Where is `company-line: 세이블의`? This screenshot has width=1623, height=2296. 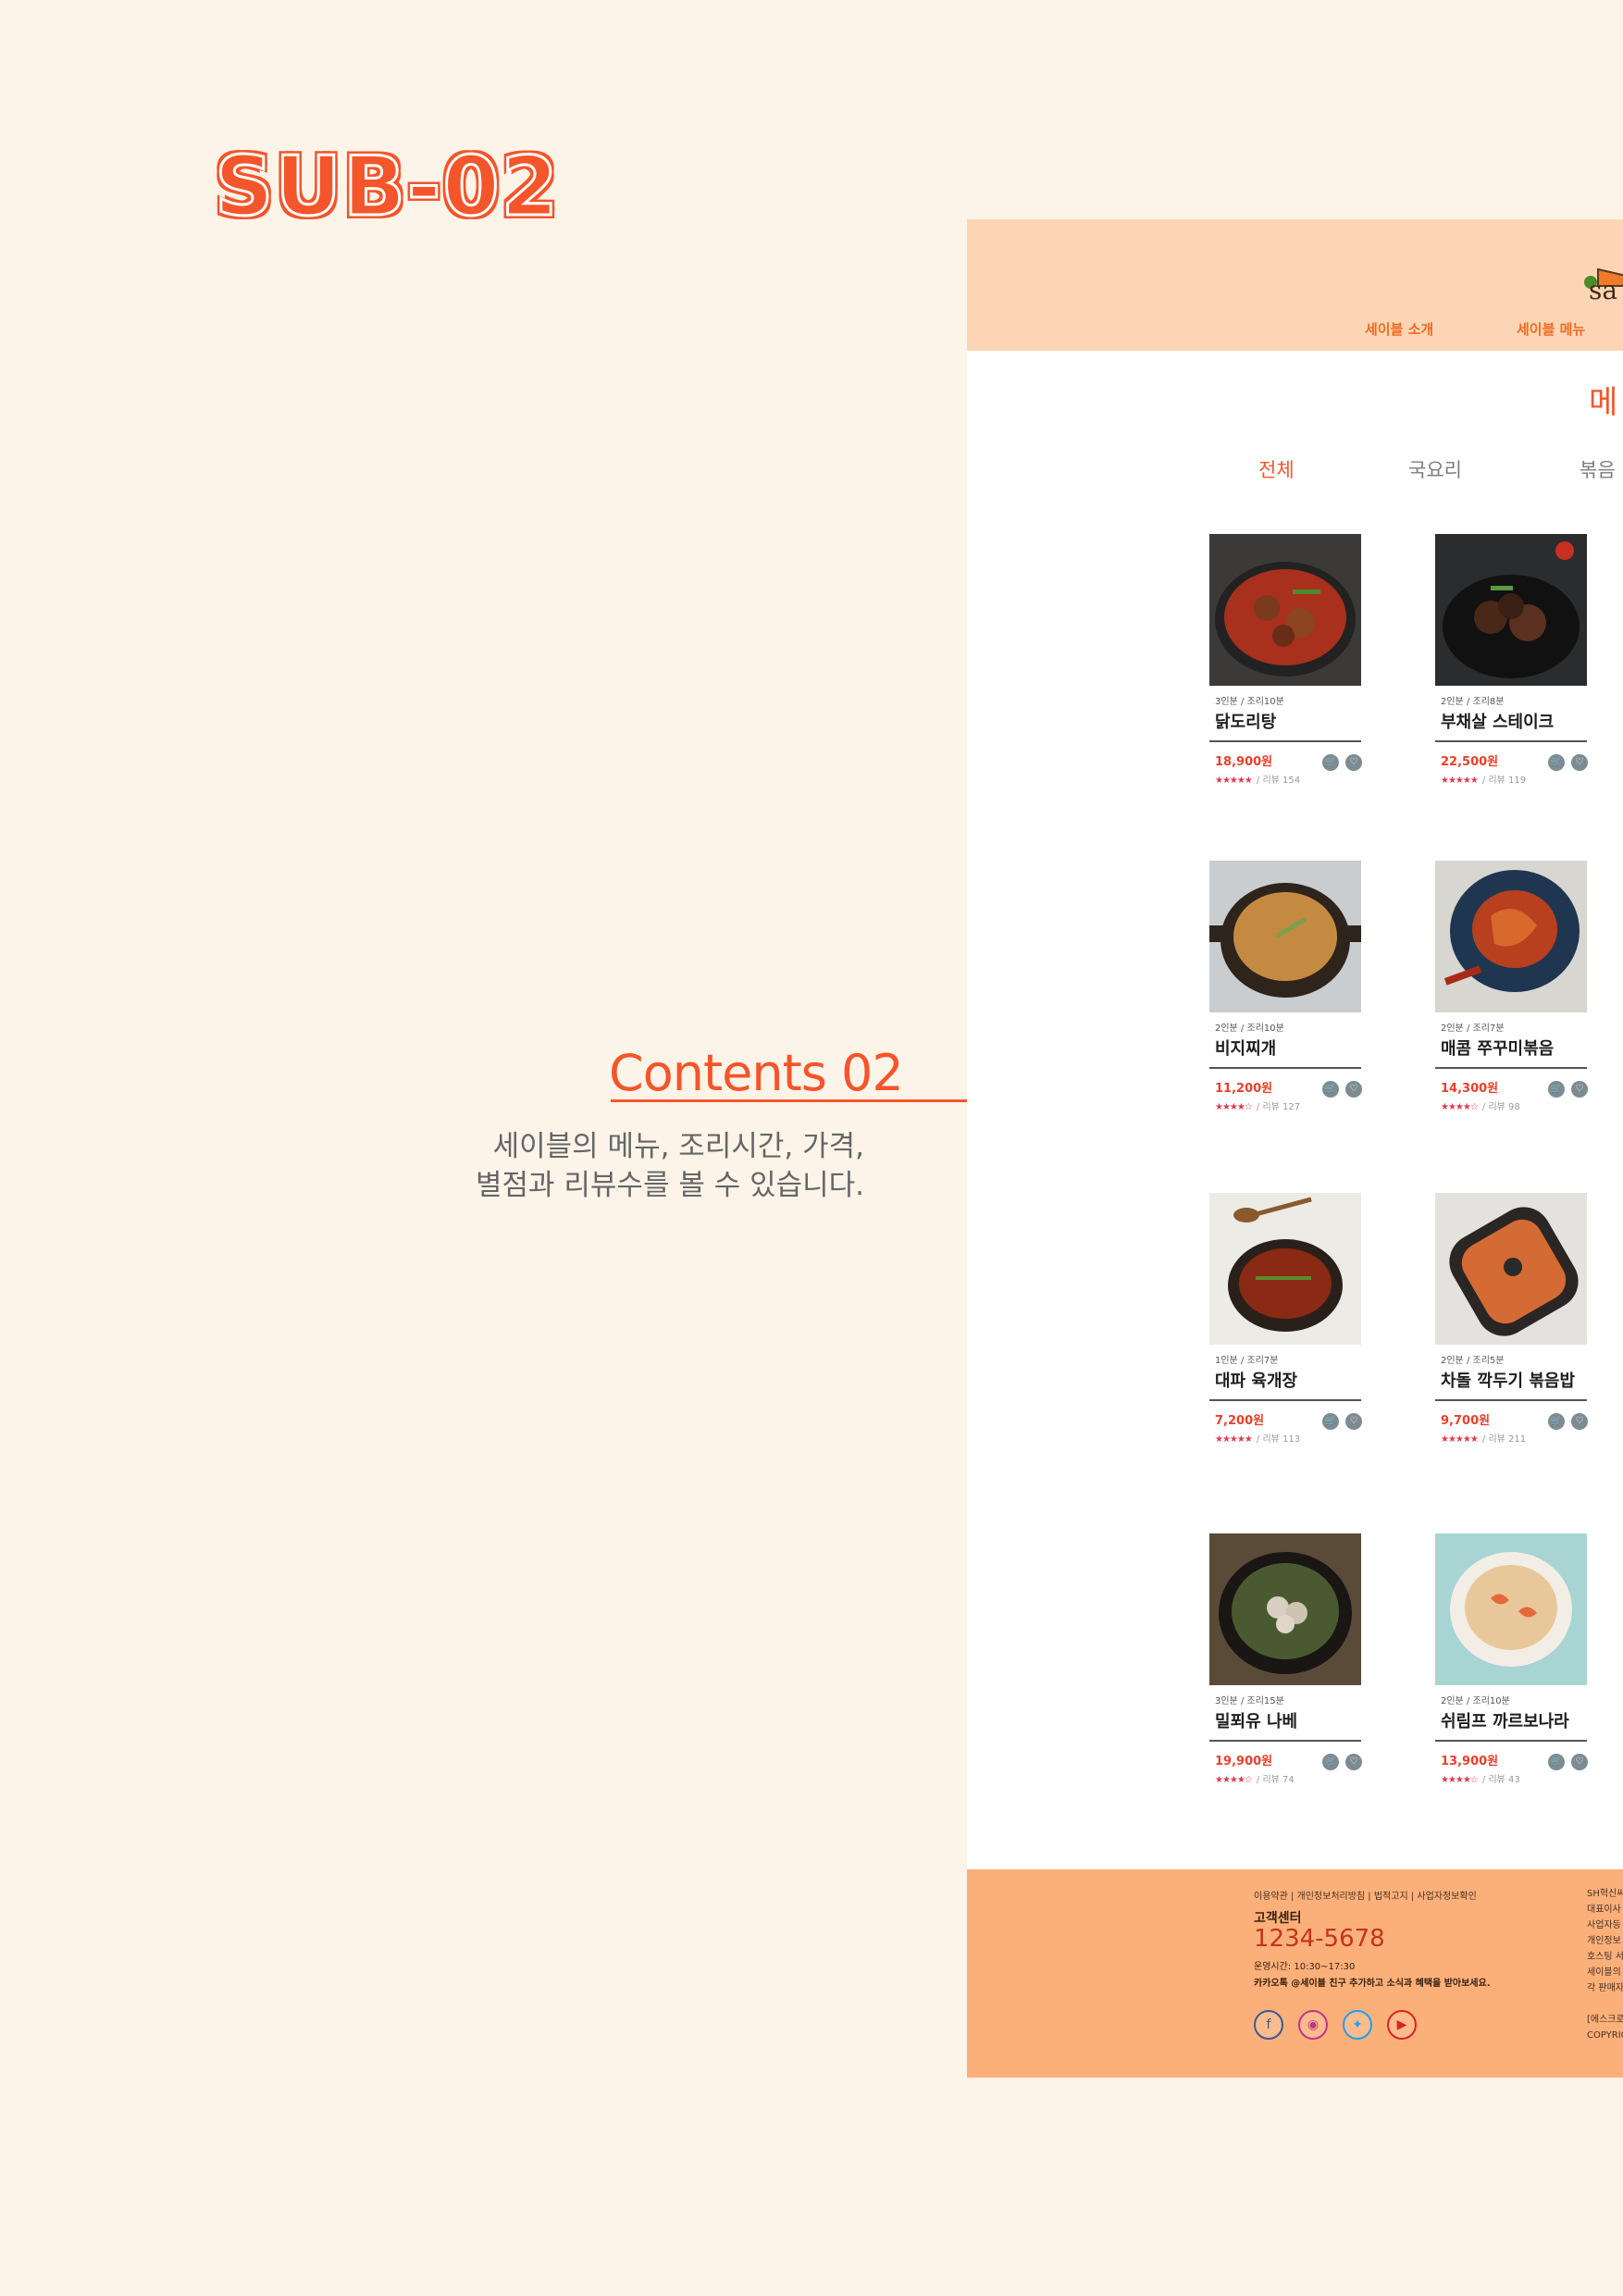 company-line: 세이블의 is located at coordinates (1604, 1973).